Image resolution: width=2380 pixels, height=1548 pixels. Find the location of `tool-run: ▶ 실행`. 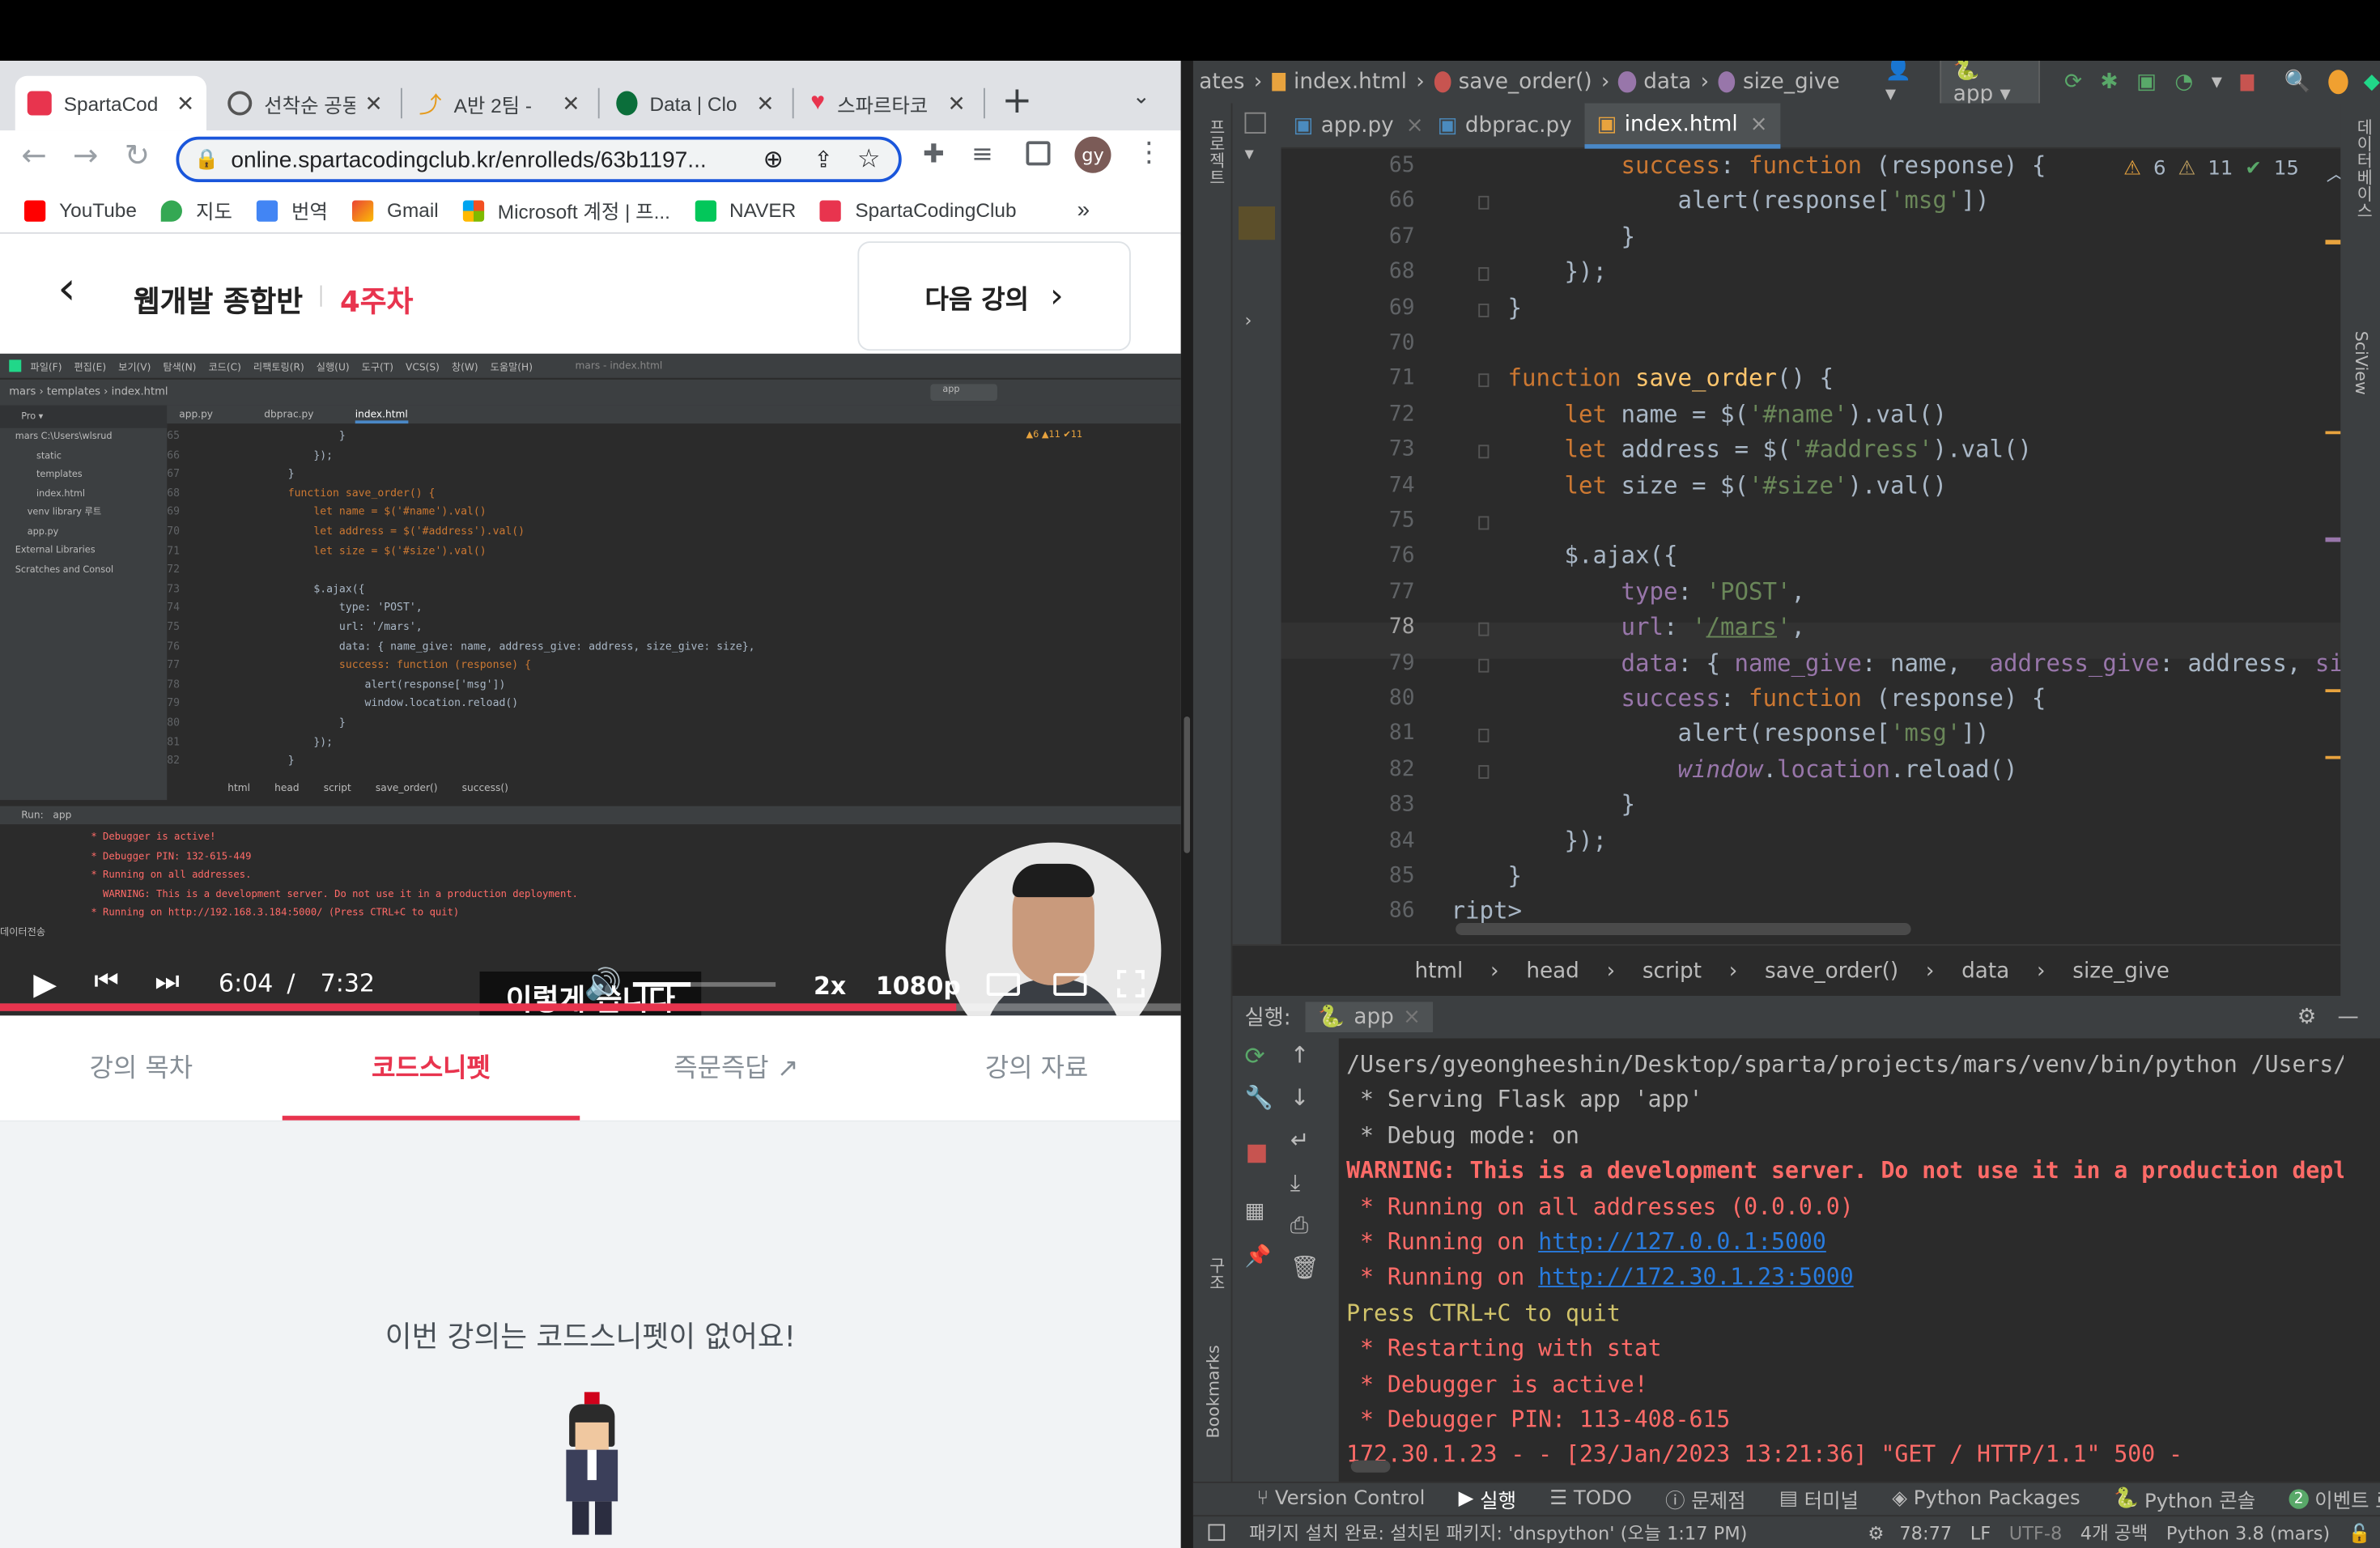

tool-run: ▶ 실행 is located at coordinates (1487, 1499).